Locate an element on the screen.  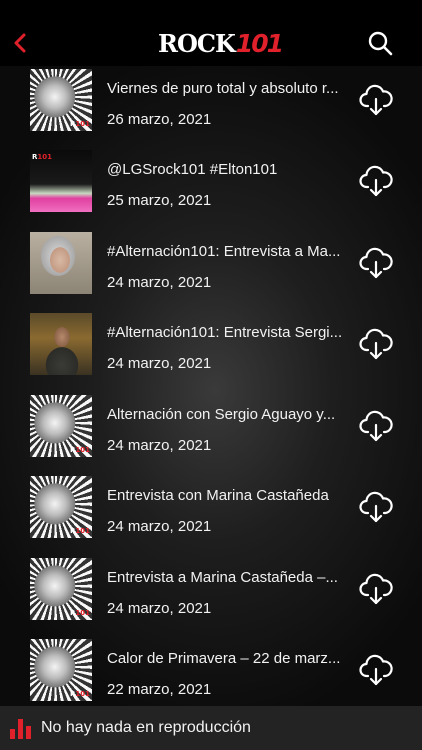
logo-word: ROCK is located at coordinates (197, 43).